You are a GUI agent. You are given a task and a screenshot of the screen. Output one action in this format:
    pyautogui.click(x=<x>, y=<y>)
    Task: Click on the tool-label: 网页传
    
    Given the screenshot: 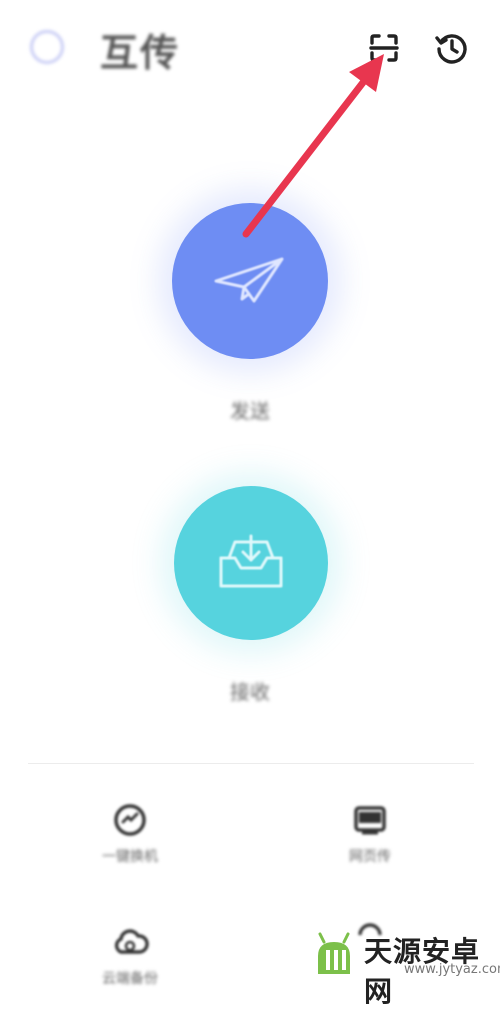 What is the action you would take?
    pyautogui.click(x=370, y=857)
    